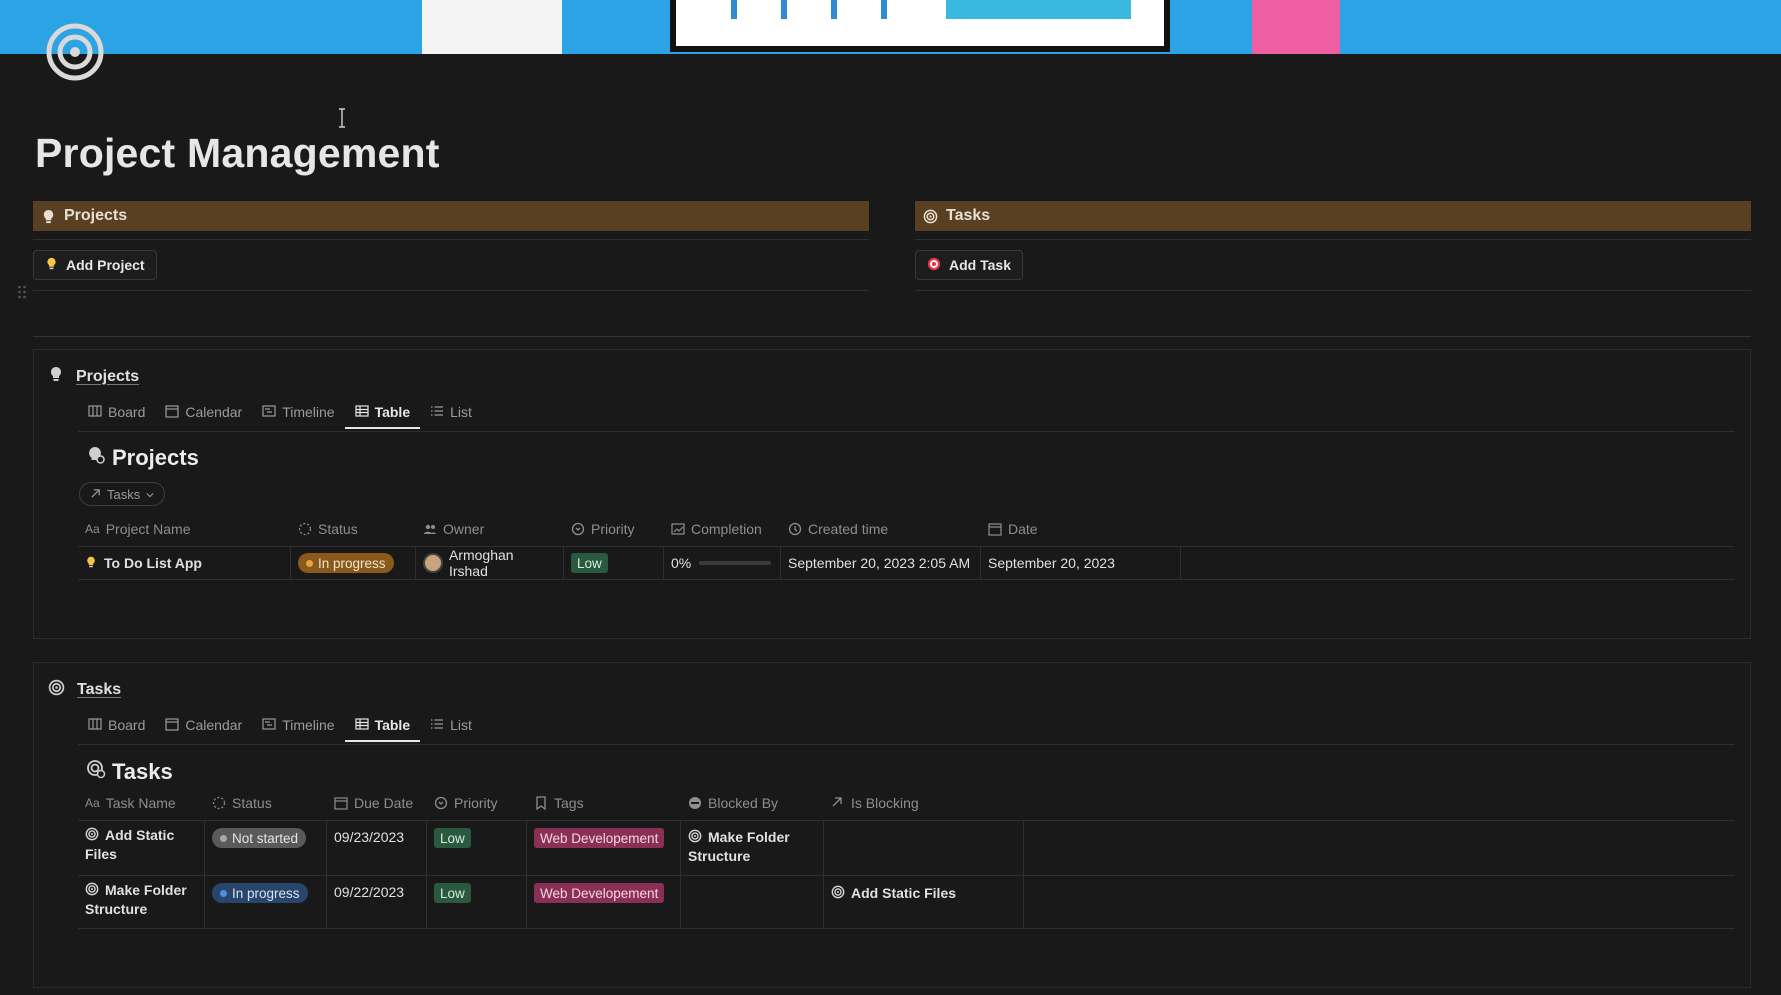 Image resolution: width=1781 pixels, height=995 pixels. I want to click on project-priority-cell: Low, so click(614, 563).